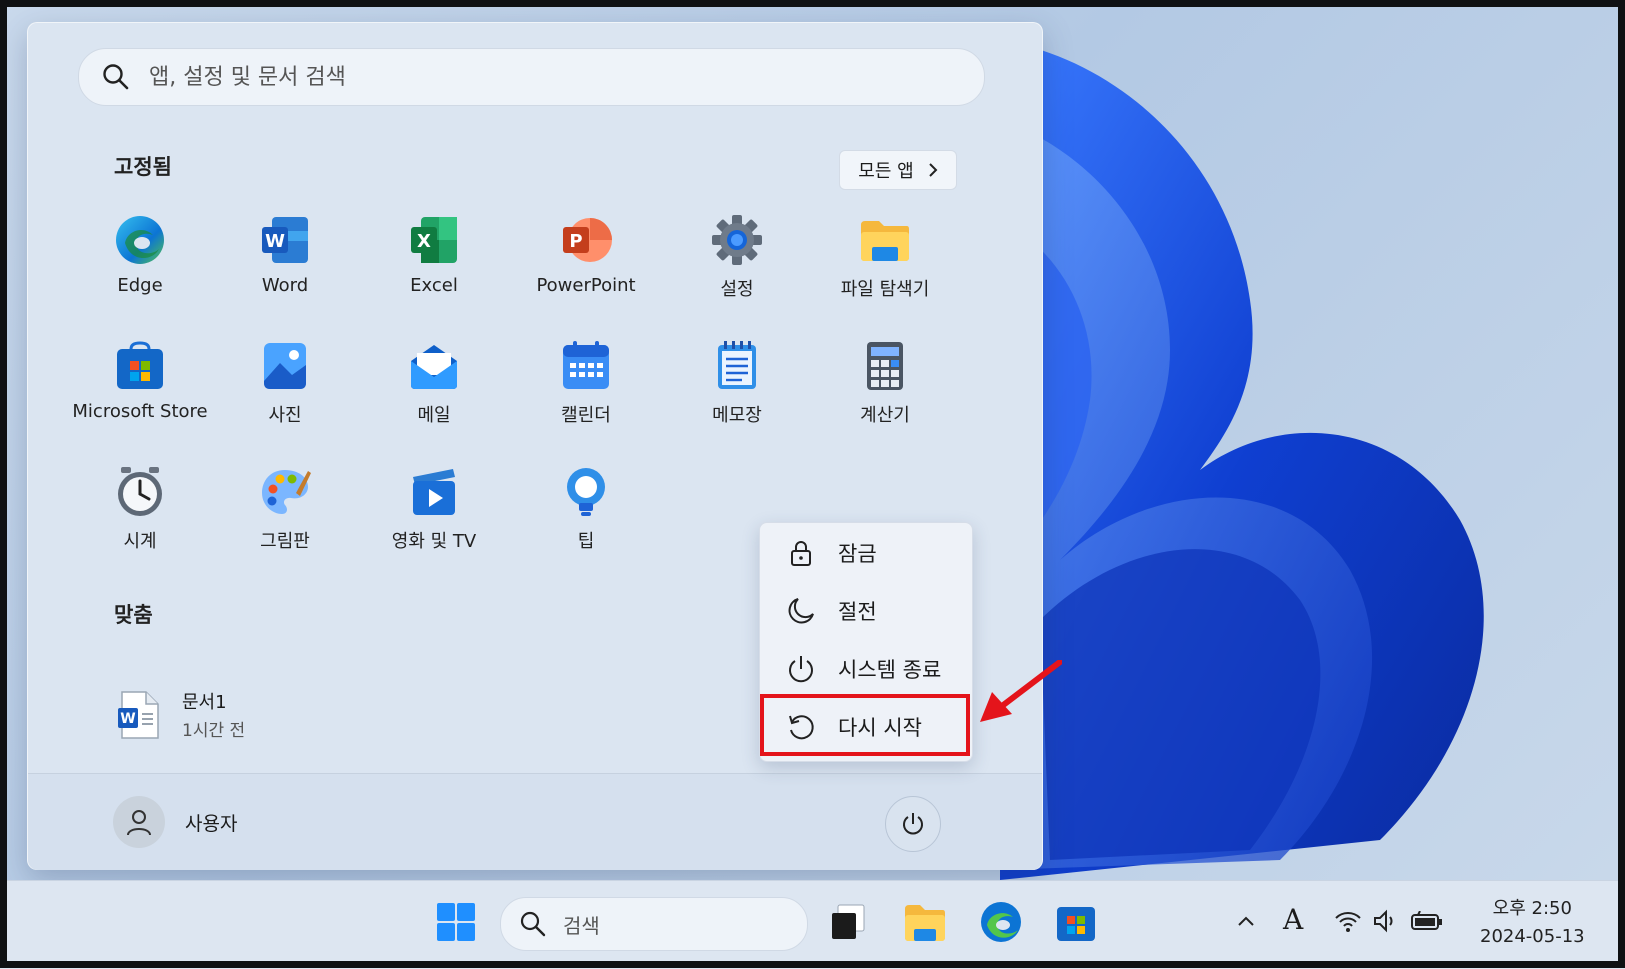 The height and width of the screenshot is (969, 1625). What do you see at coordinates (1021, 691) in the screenshot?
I see `red-arrow-icon` at bounding box center [1021, 691].